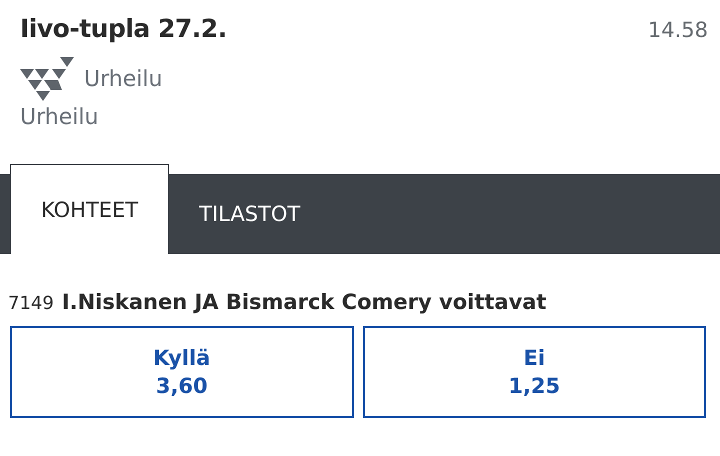 The width and height of the screenshot is (720, 456). I want to click on odds-button: Ei 1,25, so click(534, 372).